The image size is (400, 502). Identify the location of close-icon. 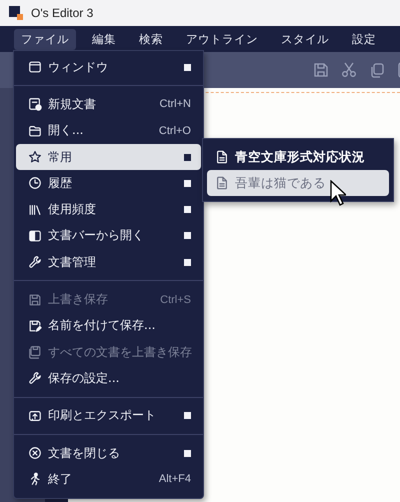
(35, 453).